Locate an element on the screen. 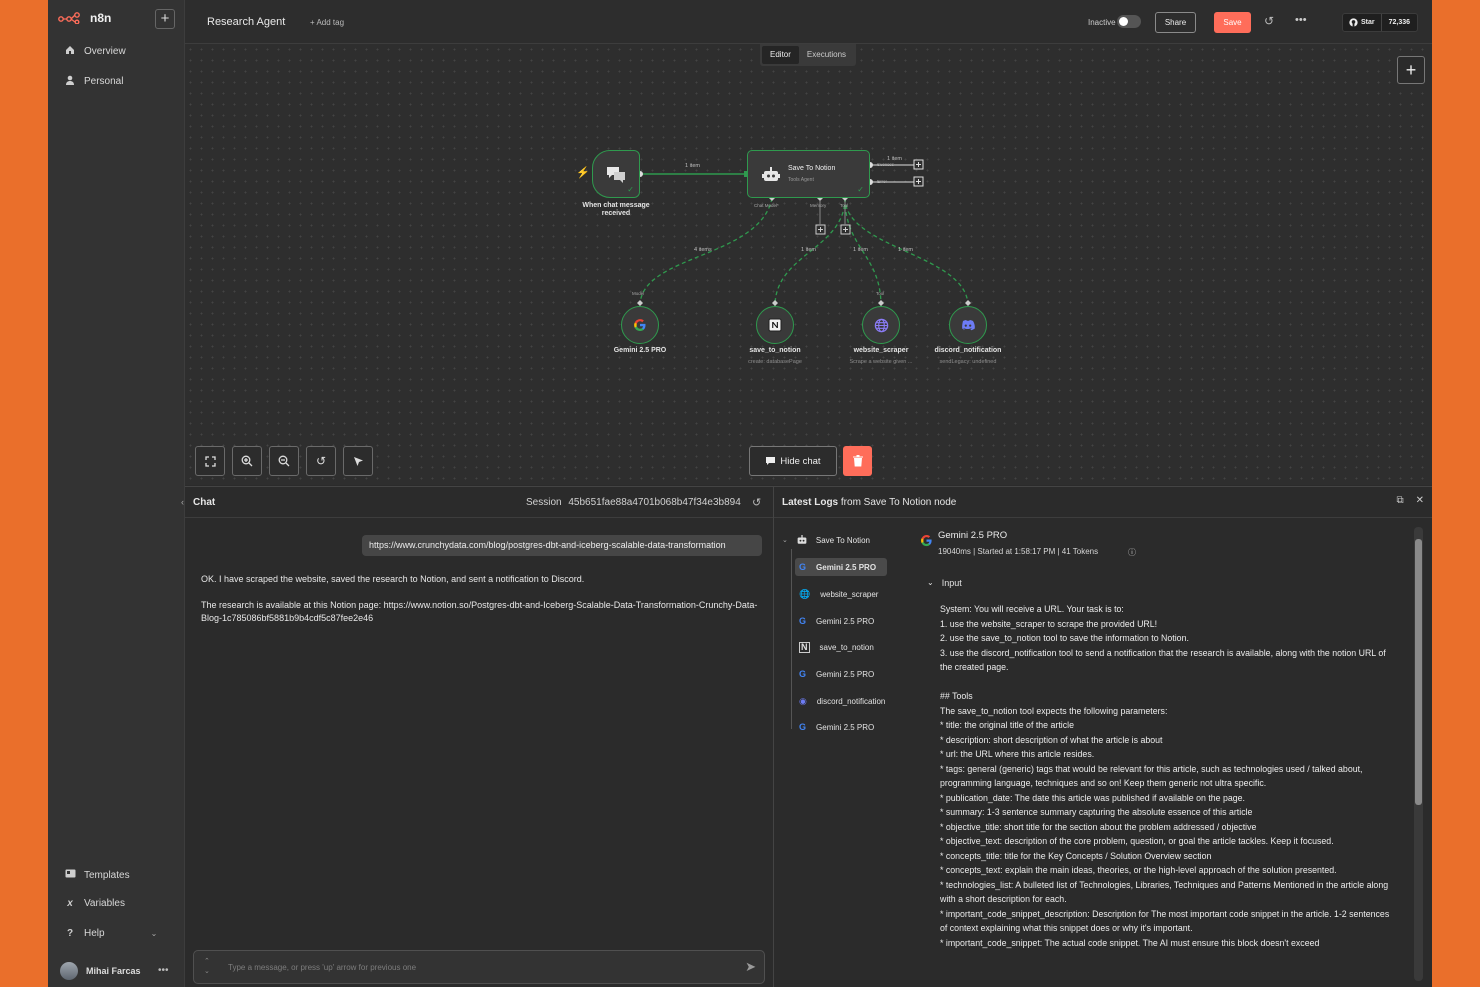 This screenshot has width=1480, height=987. agent-node-title: Save To Notion is located at coordinates (812, 168).